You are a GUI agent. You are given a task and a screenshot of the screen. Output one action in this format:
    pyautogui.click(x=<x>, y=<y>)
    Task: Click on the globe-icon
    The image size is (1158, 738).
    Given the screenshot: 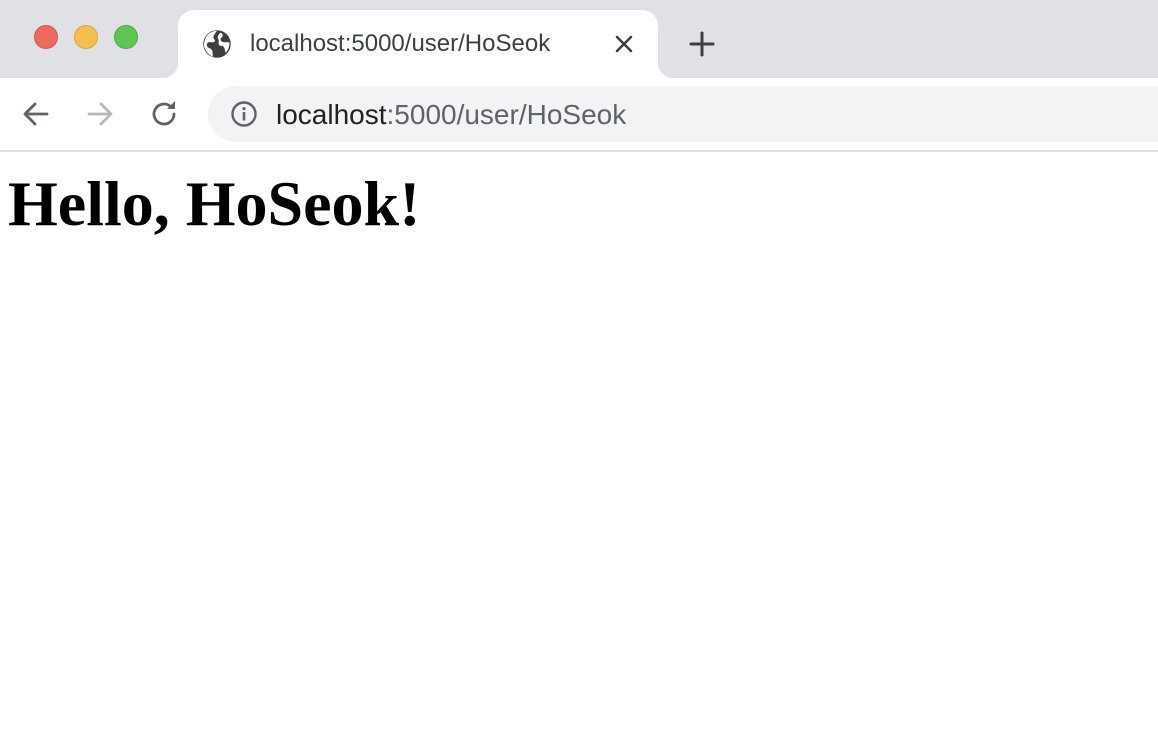 What is the action you would take?
    pyautogui.click(x=217, y=44)
    